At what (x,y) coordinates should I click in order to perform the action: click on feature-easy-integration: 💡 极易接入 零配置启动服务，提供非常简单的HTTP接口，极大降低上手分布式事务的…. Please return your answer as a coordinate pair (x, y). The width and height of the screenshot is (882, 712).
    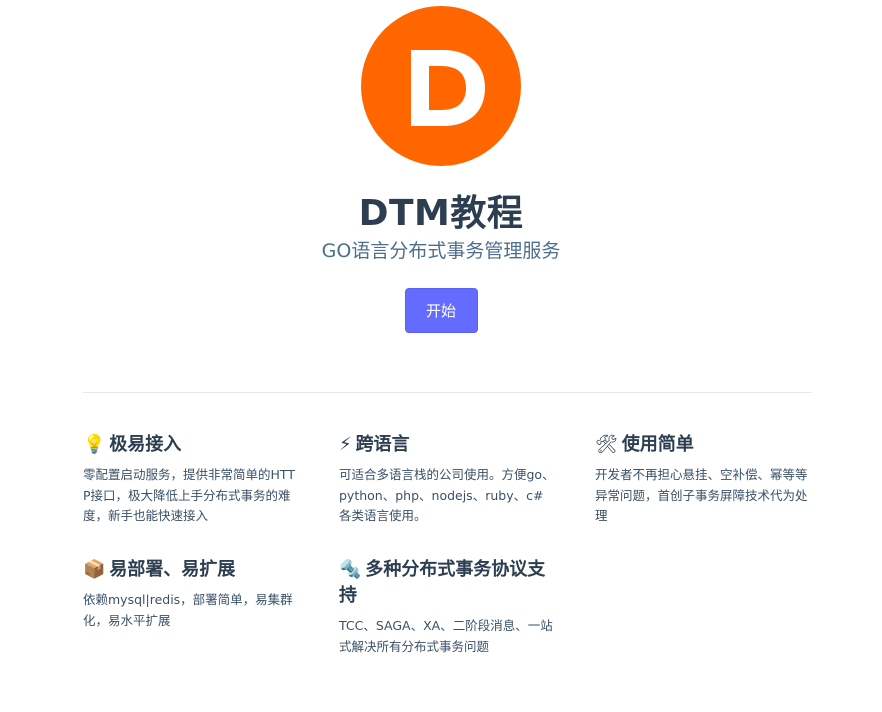
    Looking at the image, I should click on (191, 479).